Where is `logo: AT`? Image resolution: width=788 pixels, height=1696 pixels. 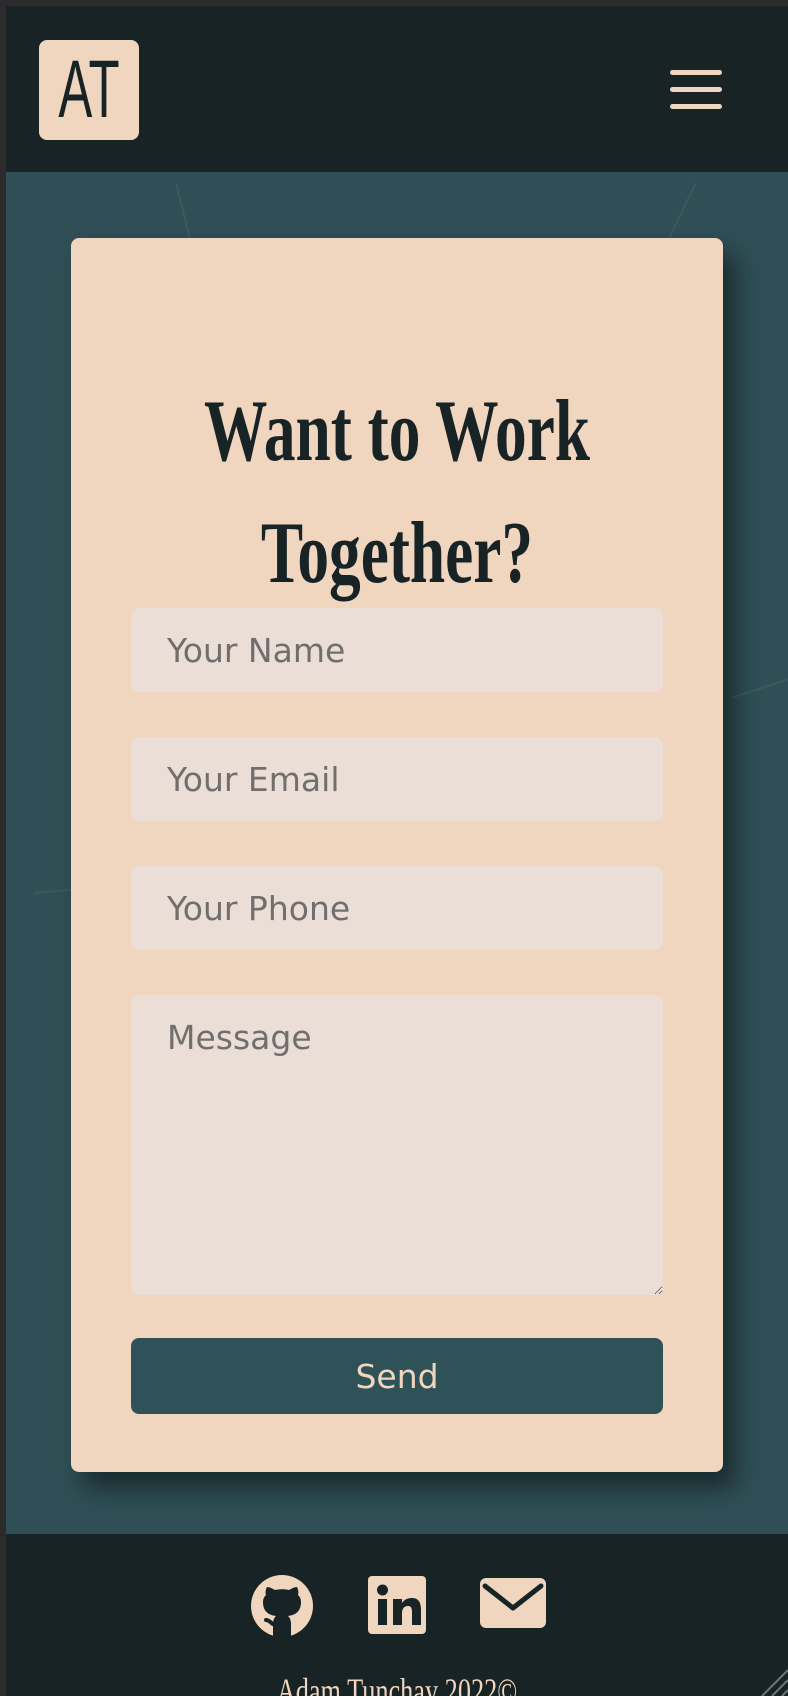 logo: AT is located at coordinates (89, 90).